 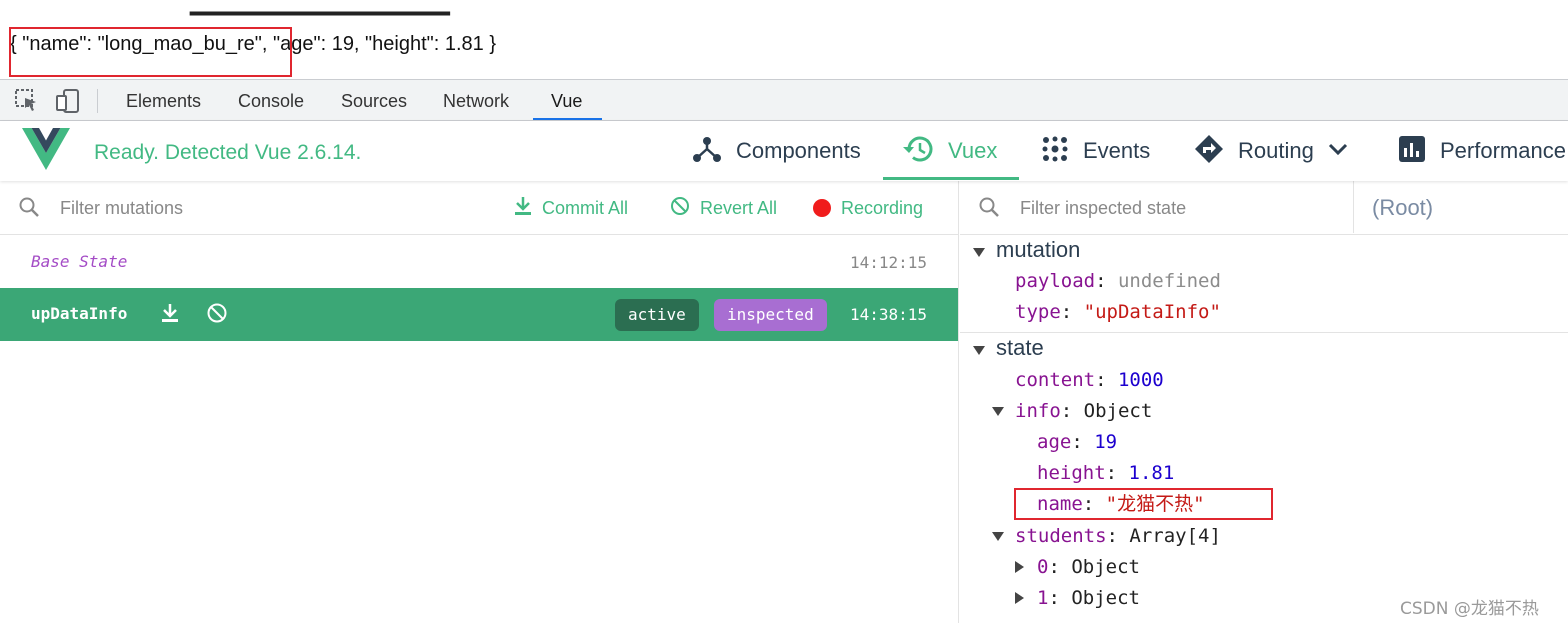 What do you see at coordinates (1264, 252) in the screenshot?
I see `mutation-section-header: mutation` at bounding box center [1264, 252].